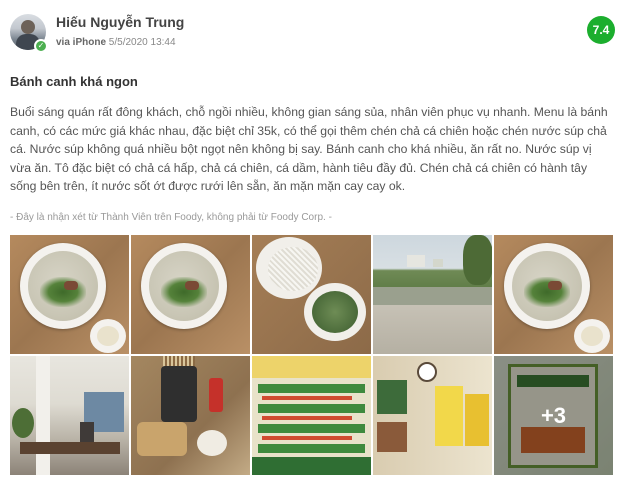 This screenshot has height=480, width=625. What do you see at coordinates (289, 268) in the screenshot?
I see `noodle-plate-image` at bounding box center [289, 268].